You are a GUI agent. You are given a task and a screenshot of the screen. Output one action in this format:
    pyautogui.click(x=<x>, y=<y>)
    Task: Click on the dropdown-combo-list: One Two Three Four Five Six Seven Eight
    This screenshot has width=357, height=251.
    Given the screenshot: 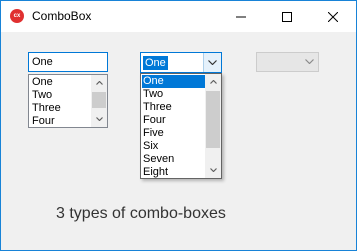 What is the action you would take?
    pyautogui.click(x=181, y=126)
    